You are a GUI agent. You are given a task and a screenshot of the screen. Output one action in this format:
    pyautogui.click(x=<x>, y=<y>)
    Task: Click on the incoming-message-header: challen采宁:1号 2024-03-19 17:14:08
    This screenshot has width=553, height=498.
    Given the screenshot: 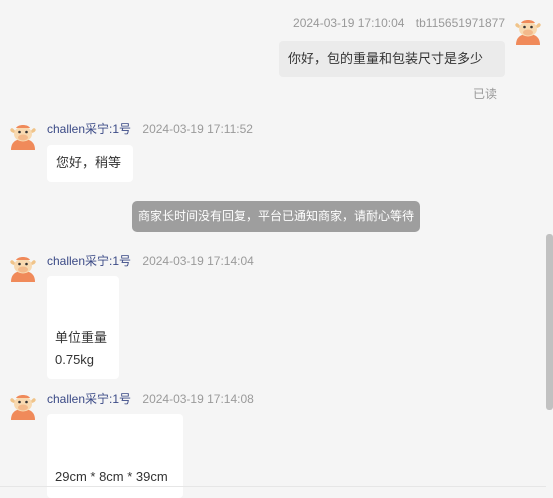 What is the action you would take?
    pyautogui.click(x=150, y=398)
    